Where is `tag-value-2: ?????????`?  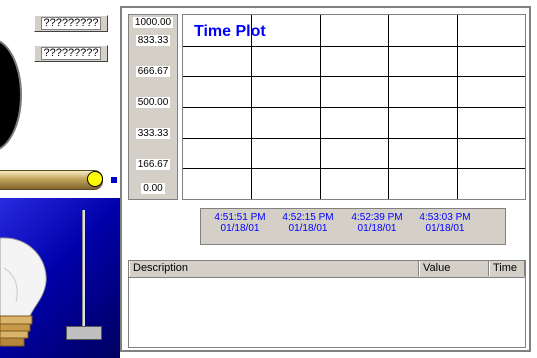
tag-value-2: ????????? is located at coordinates (71, 53).